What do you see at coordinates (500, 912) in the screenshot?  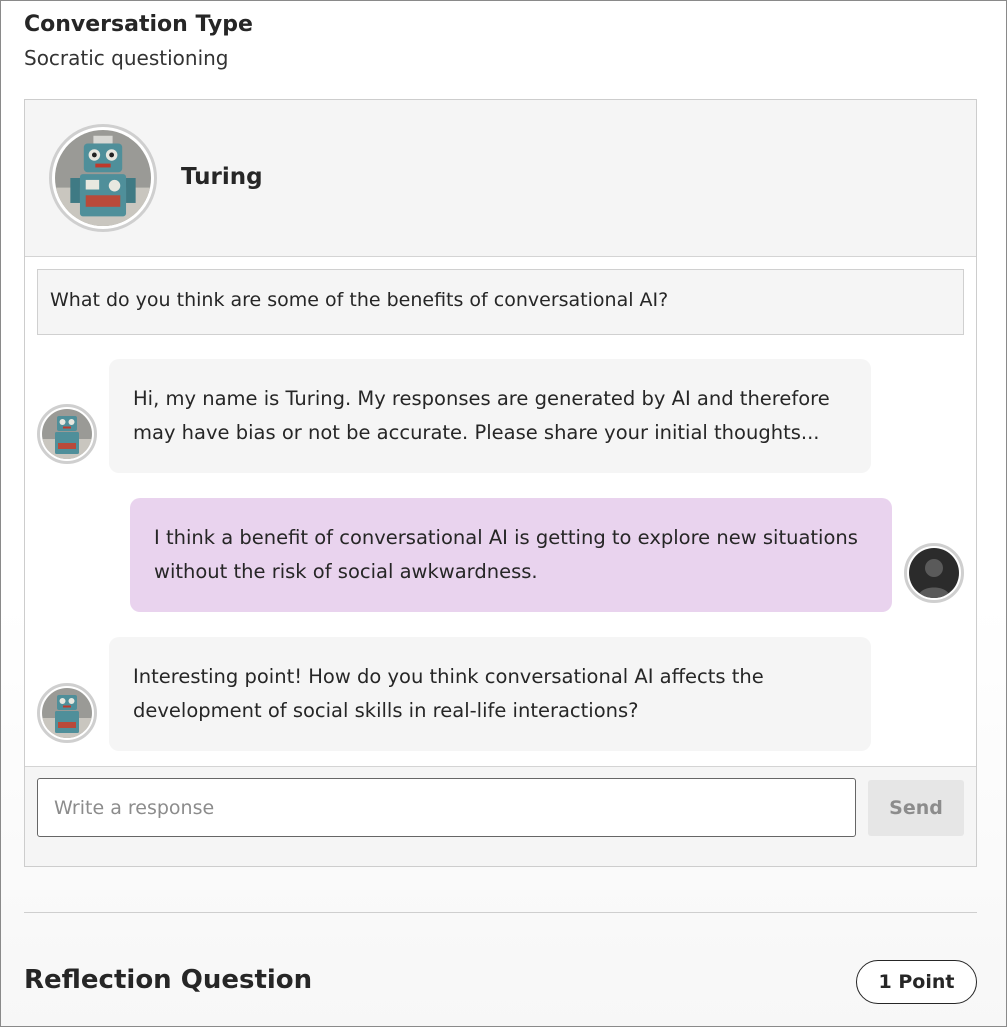 I see `section-divider` at bounding box center [500, 912].